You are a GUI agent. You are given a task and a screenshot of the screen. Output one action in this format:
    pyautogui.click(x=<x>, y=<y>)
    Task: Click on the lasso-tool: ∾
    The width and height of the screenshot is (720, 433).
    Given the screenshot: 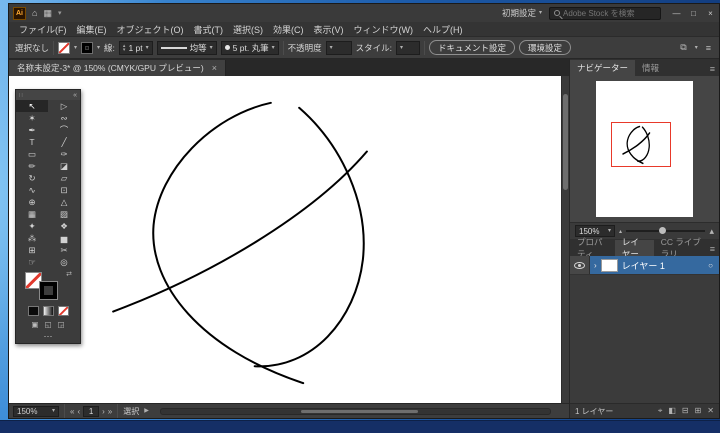 What is the action you would take?
    pyautogui.click(x=64, y=118)
    